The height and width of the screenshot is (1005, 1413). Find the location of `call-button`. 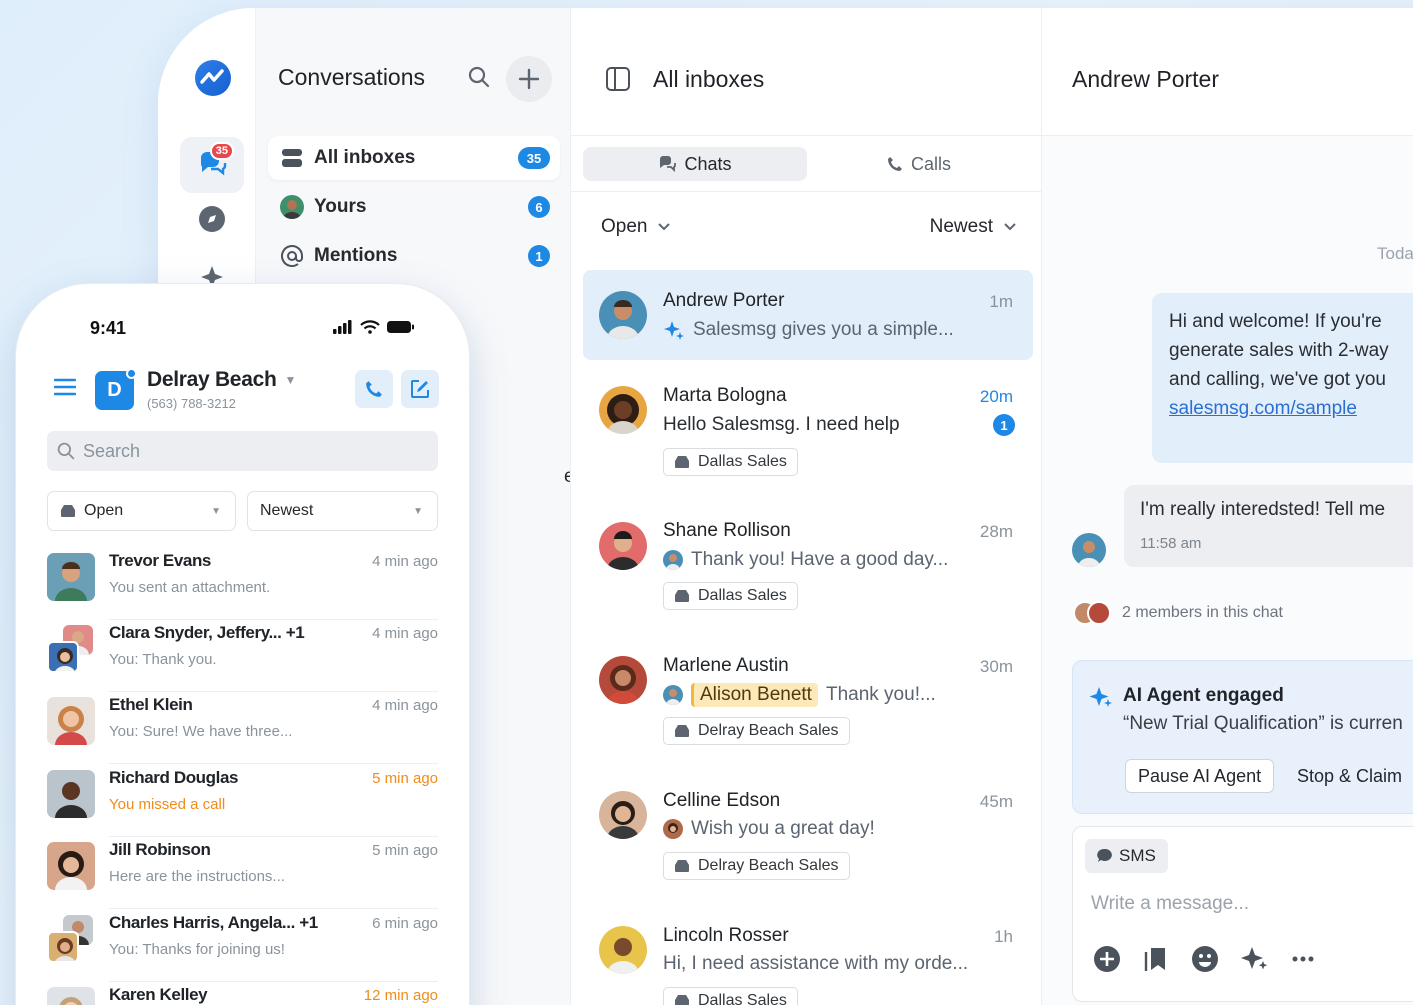

call-button is located at coordinates (374, 389).